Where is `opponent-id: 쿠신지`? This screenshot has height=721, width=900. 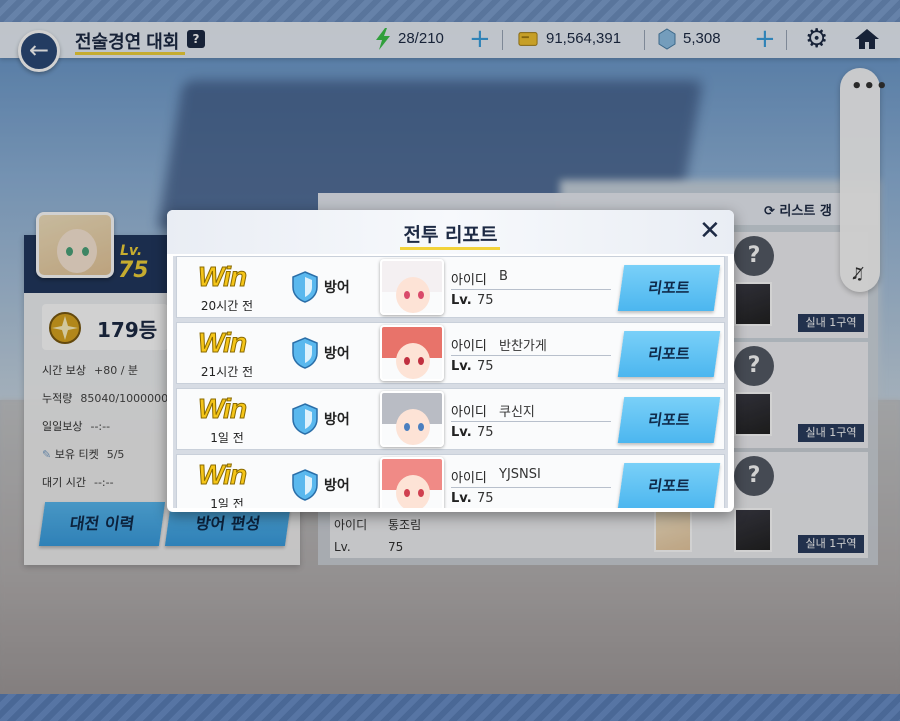
opponent-id: 쿠신지 is located at coordinates (517, 412).